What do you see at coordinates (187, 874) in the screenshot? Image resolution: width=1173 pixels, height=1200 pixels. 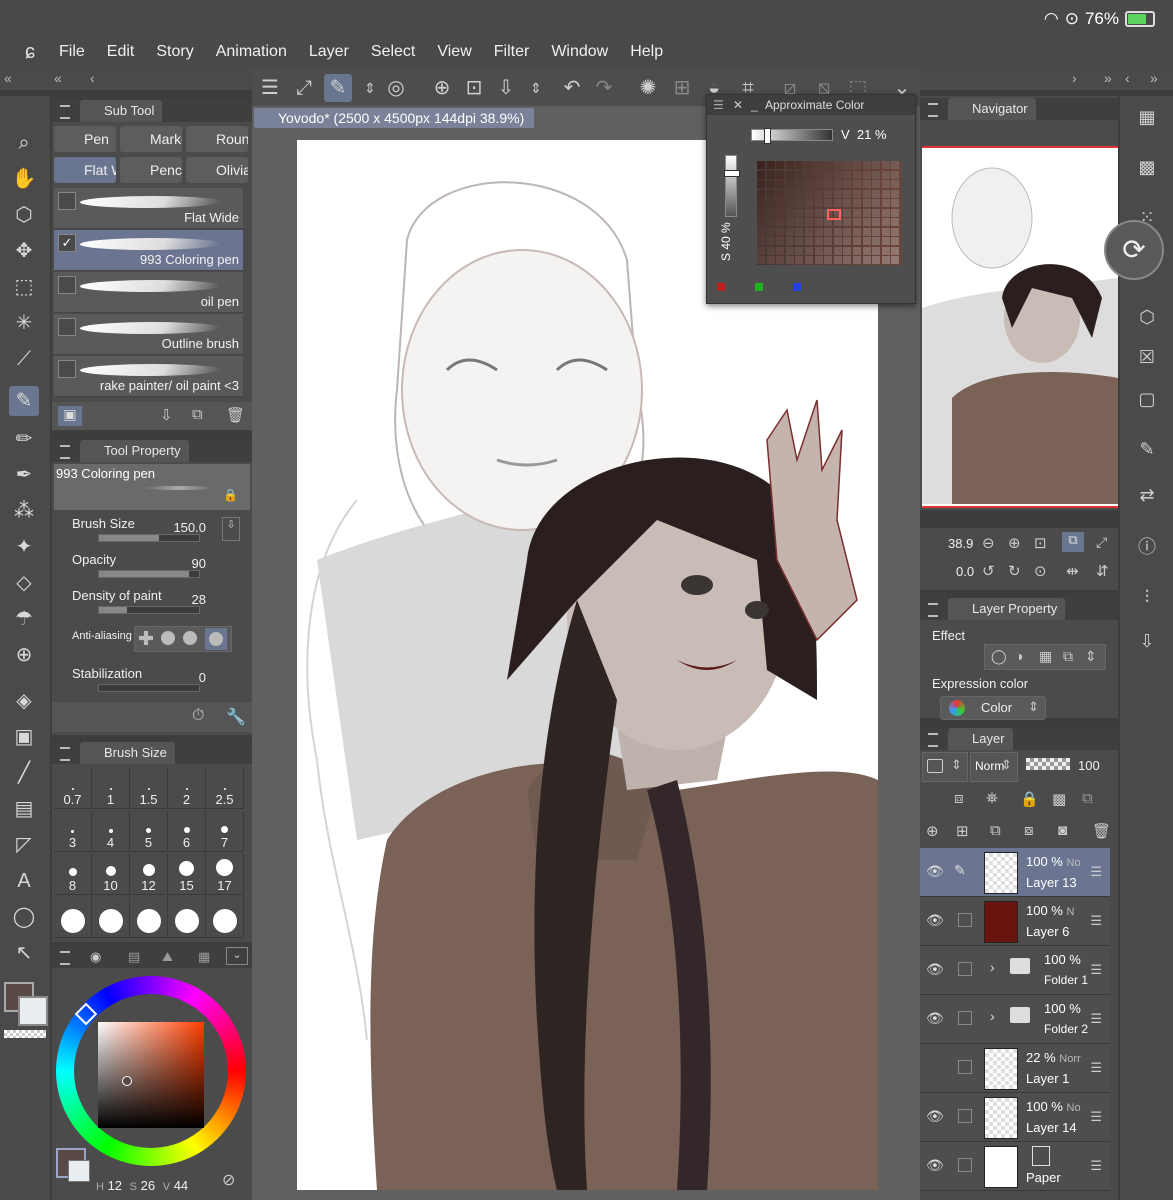 I see `brush-size-preset: 15` at bounding box center [187, 874].